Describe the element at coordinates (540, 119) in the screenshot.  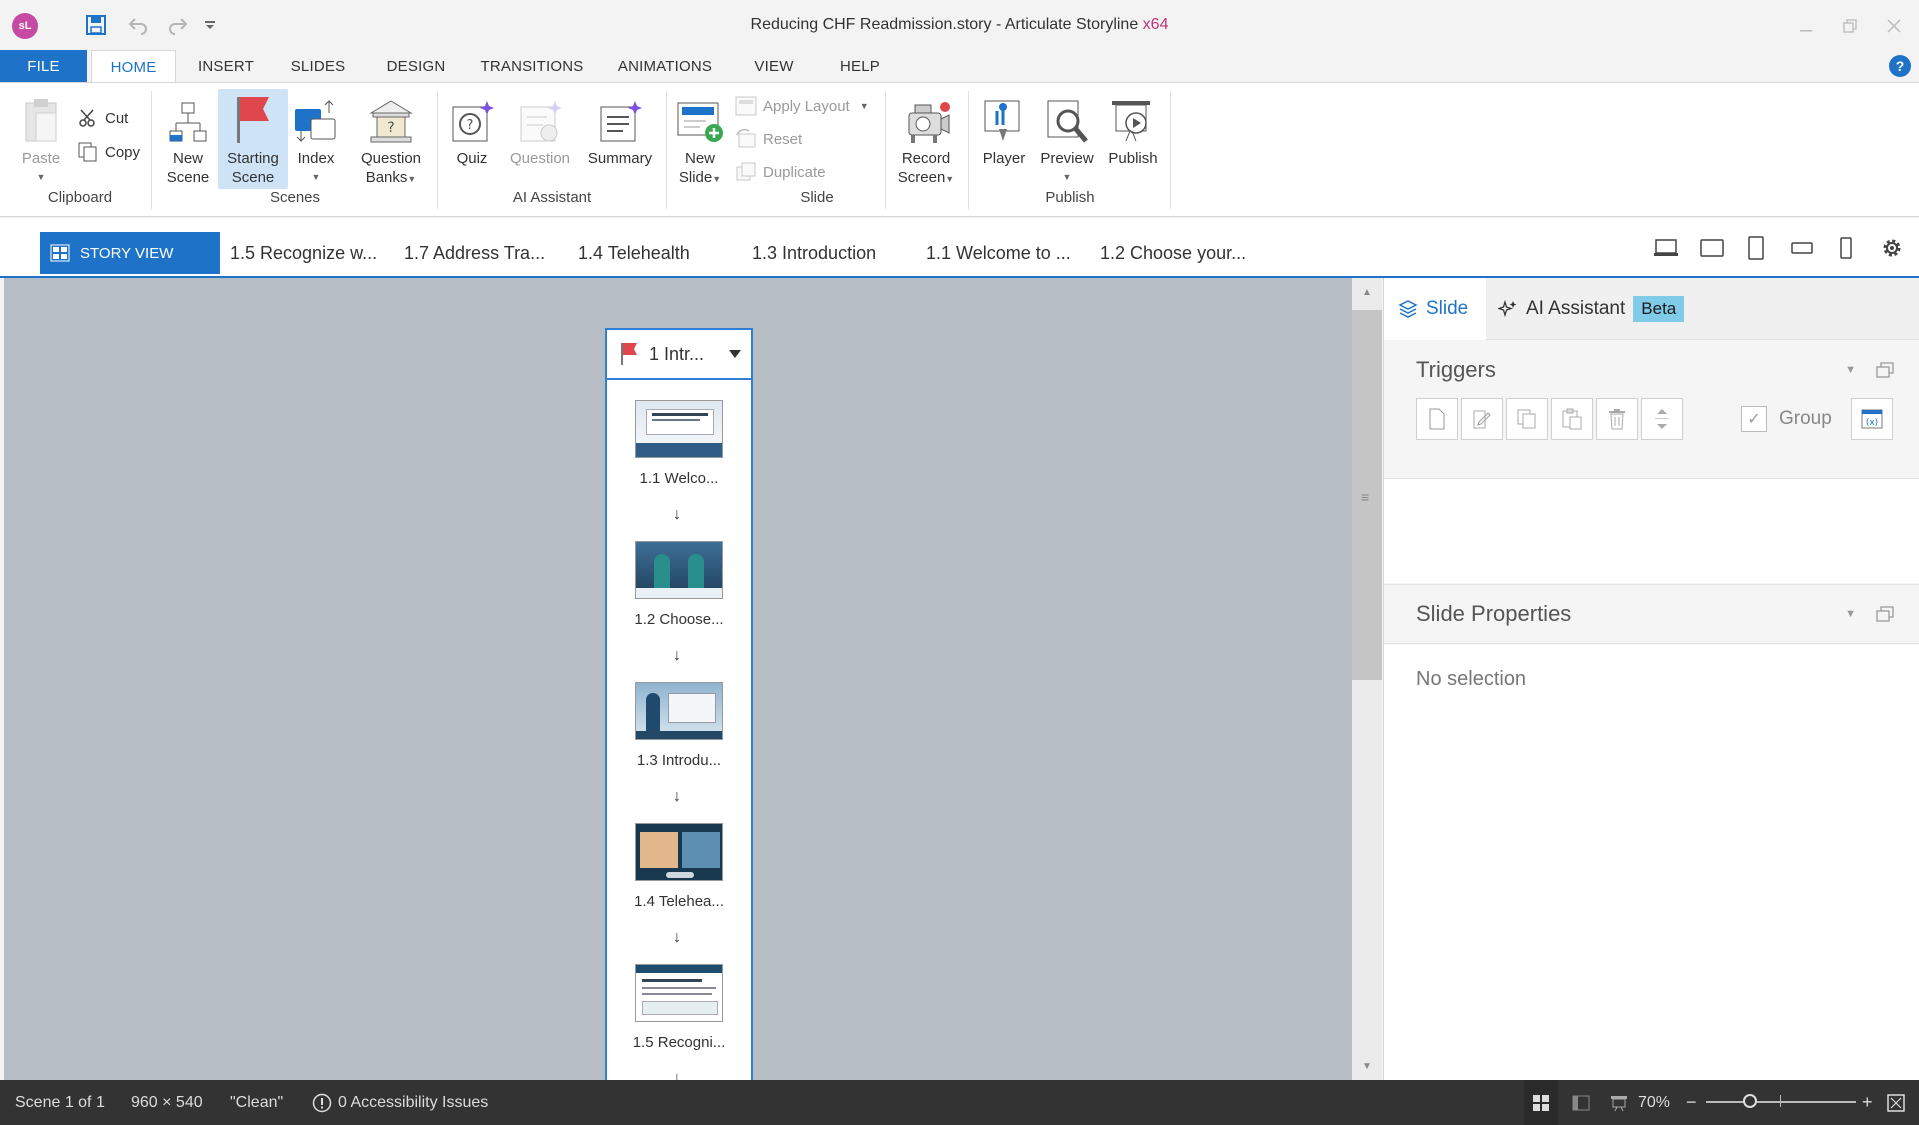
I see `ai-question-icon` at that location.